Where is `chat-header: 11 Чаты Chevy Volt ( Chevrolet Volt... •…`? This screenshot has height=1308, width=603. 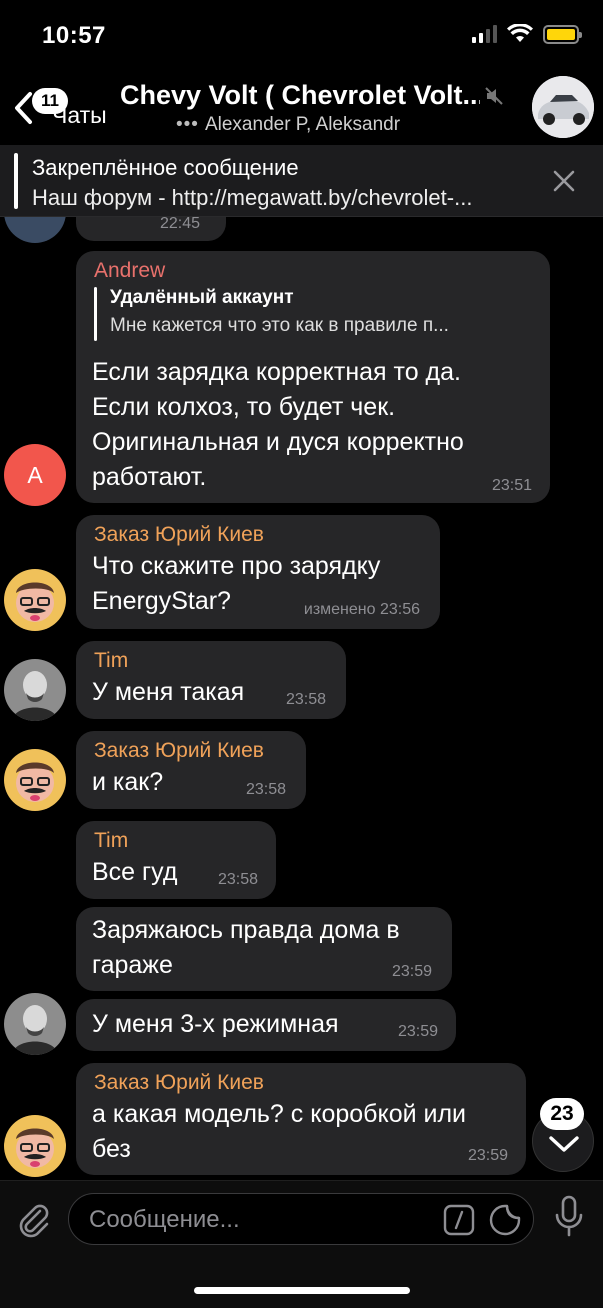
chat-header: 11 Чаты Chevy Volt ( Chevrolet Volt... •… is located at coordinates (301, 107).